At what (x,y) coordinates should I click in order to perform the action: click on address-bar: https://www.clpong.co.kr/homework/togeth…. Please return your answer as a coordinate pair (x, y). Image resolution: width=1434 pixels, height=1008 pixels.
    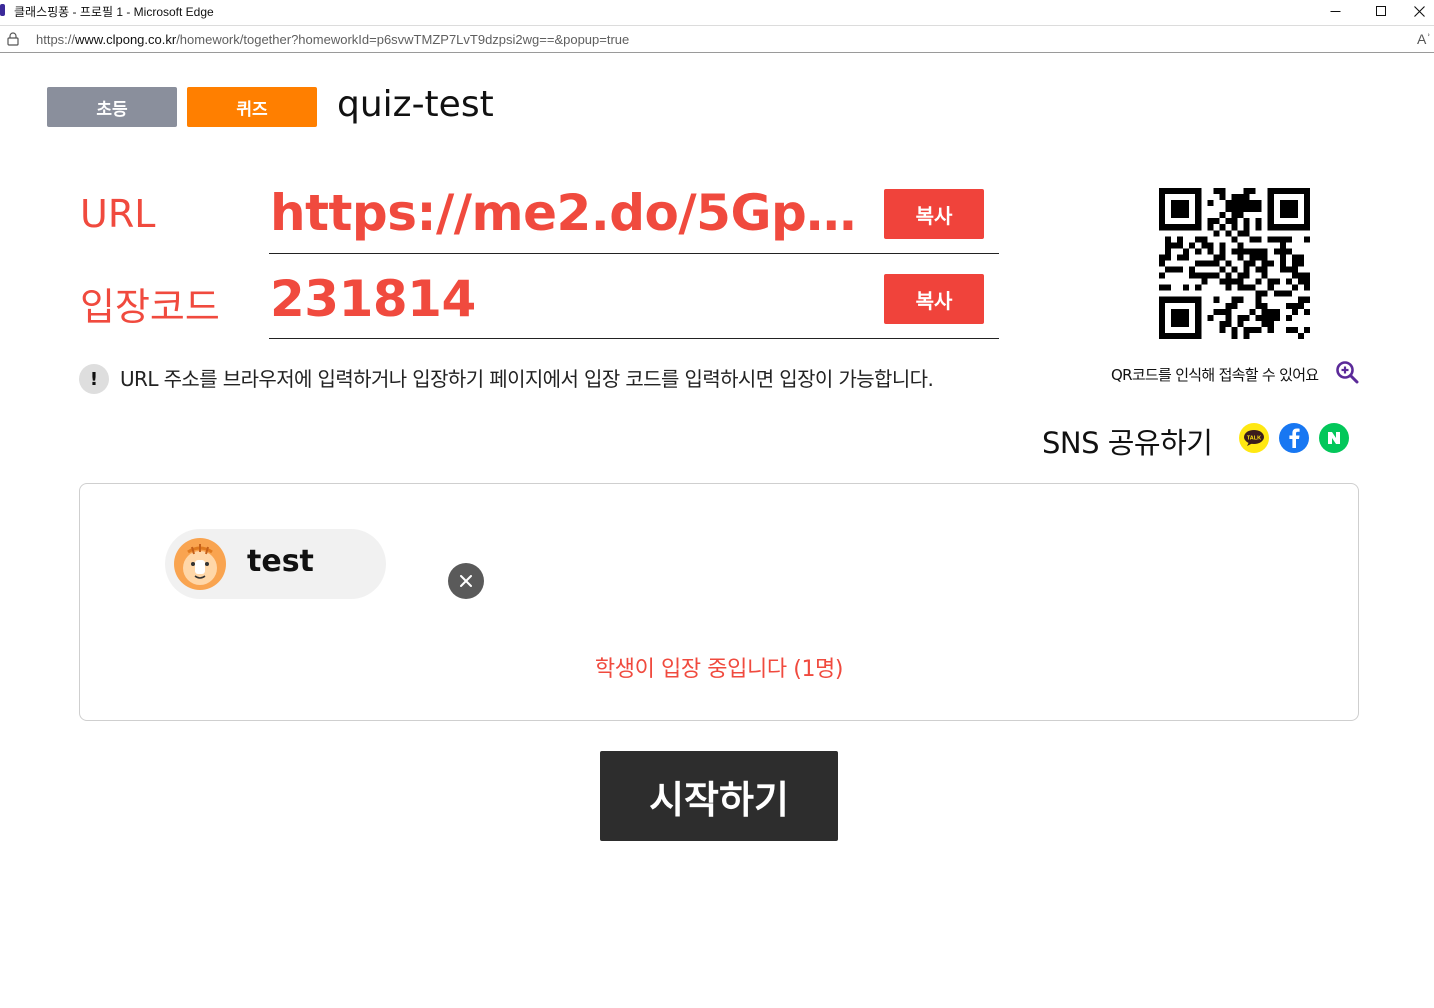
    Looking at the image, I should click on (717, 39).